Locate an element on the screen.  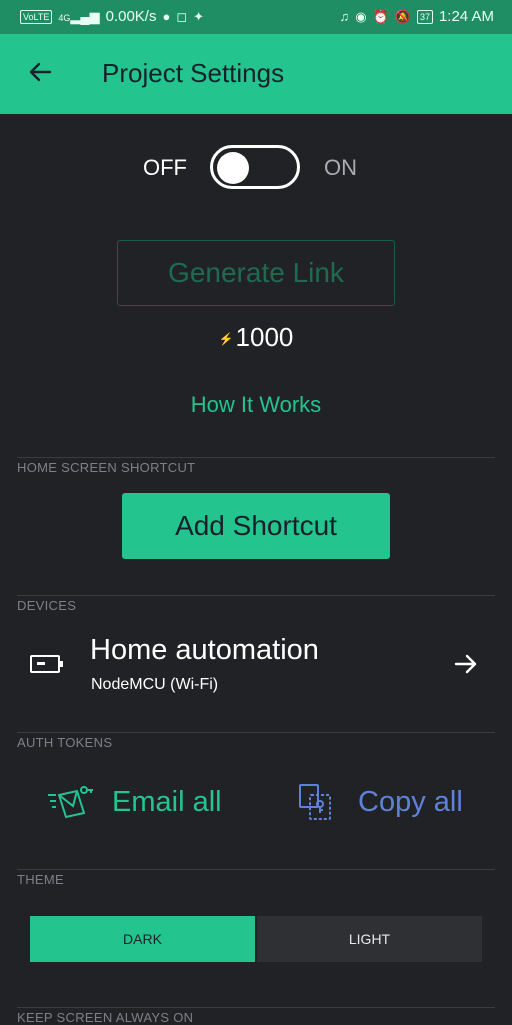
device-icon is located at coordinates (46, 664).